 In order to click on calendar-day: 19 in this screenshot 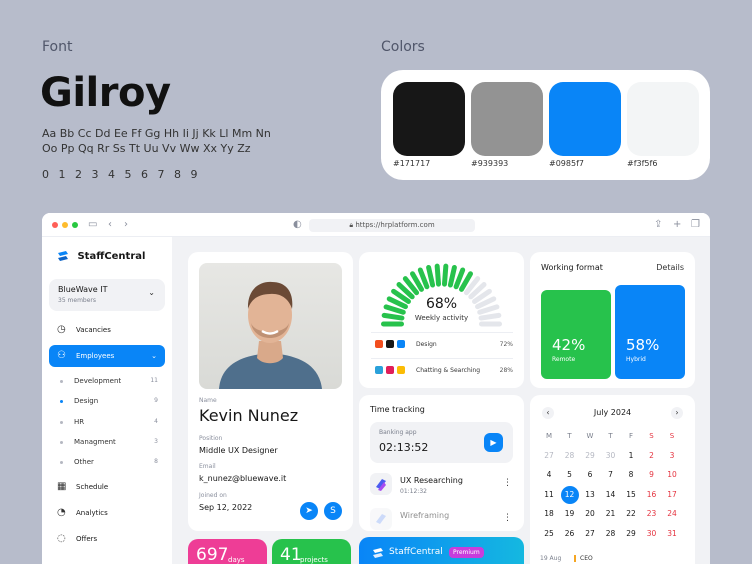, I will do `click(570, 514)`.